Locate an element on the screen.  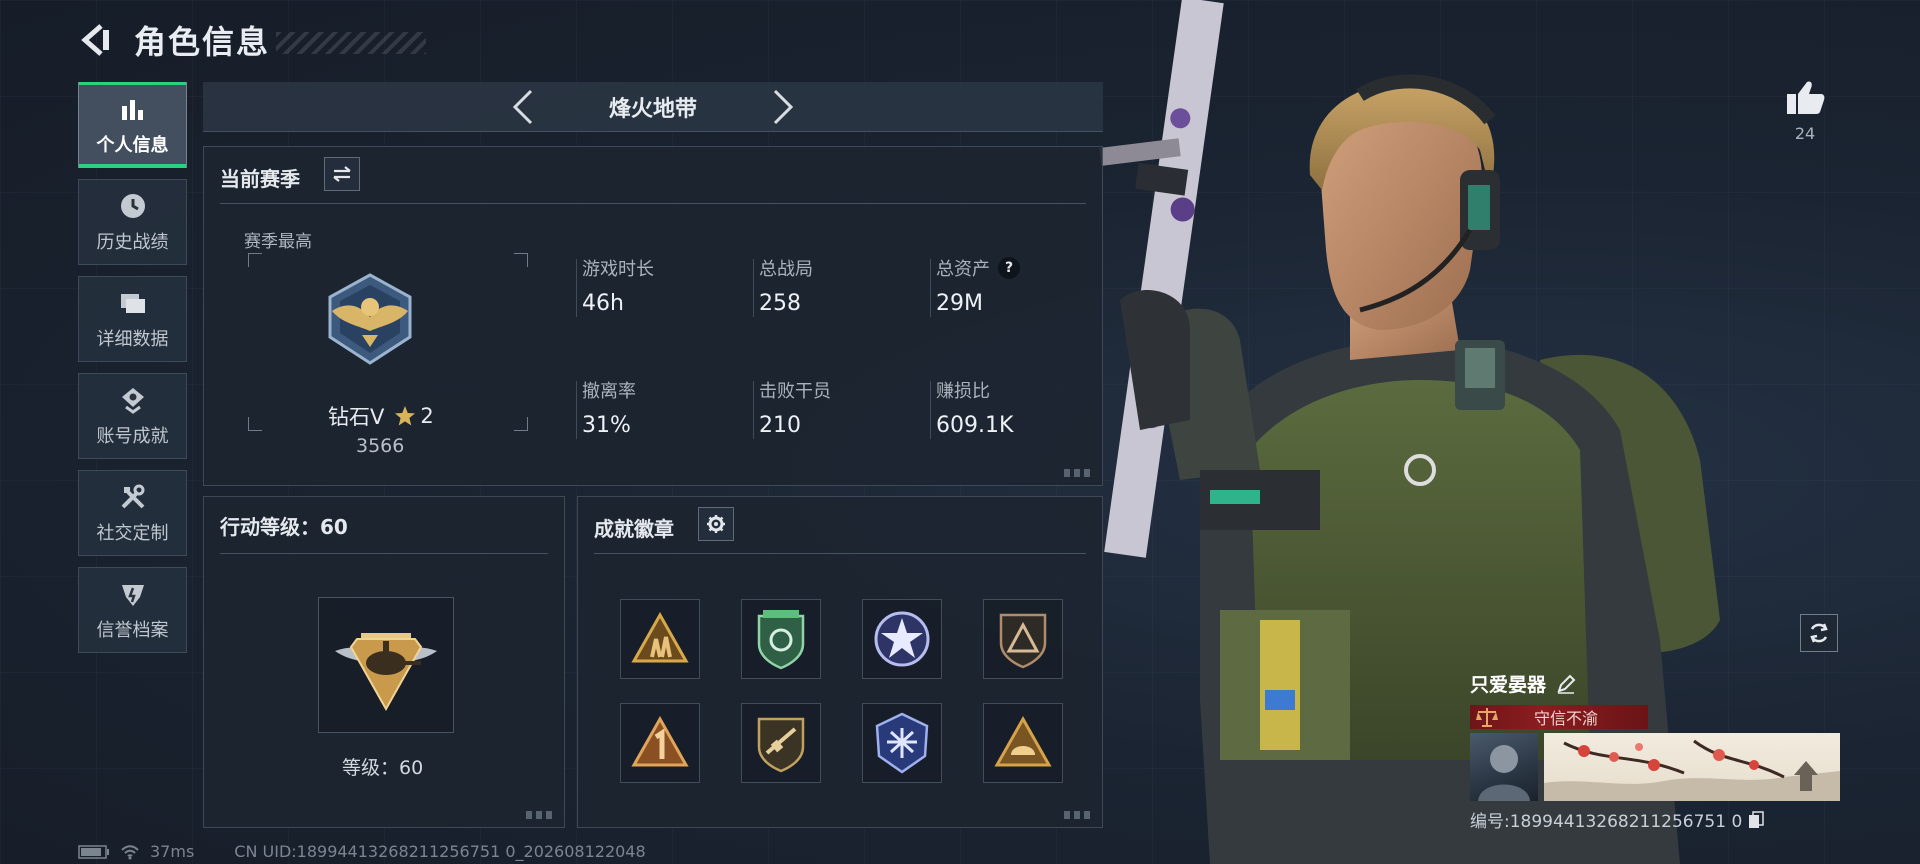
sidebar-item-label: 信誉档案 is located at coordinates (132, 630).